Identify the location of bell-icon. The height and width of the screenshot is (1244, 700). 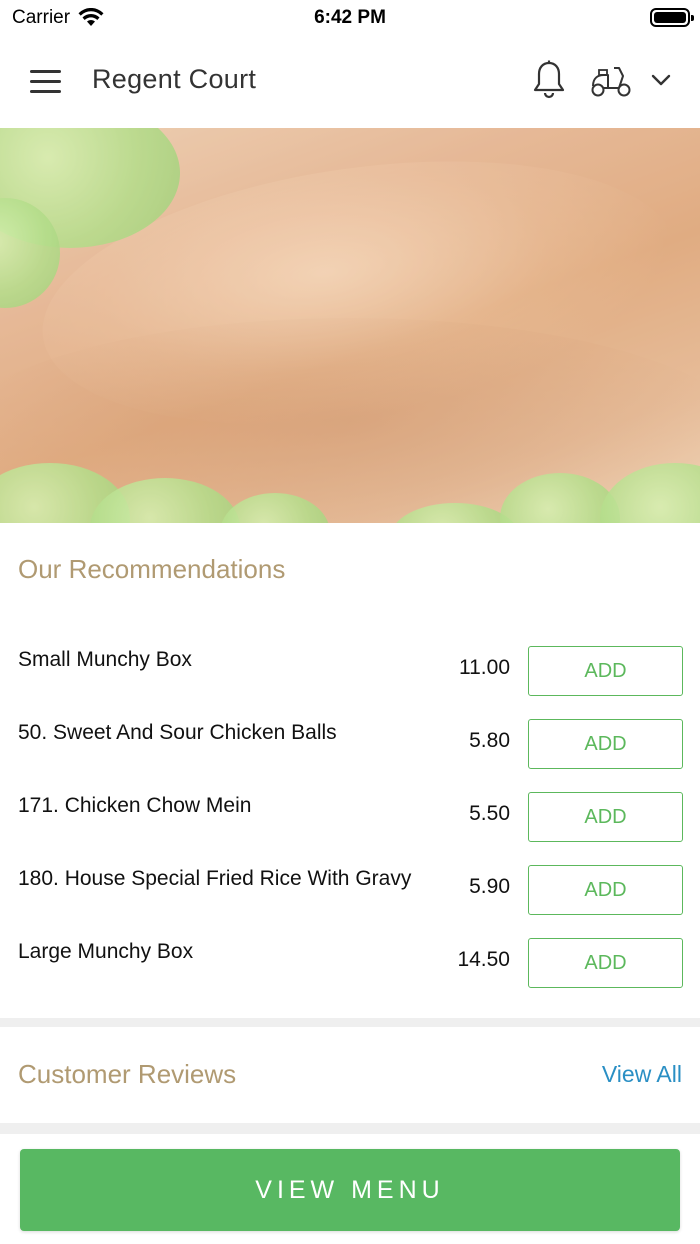
(549, 80).